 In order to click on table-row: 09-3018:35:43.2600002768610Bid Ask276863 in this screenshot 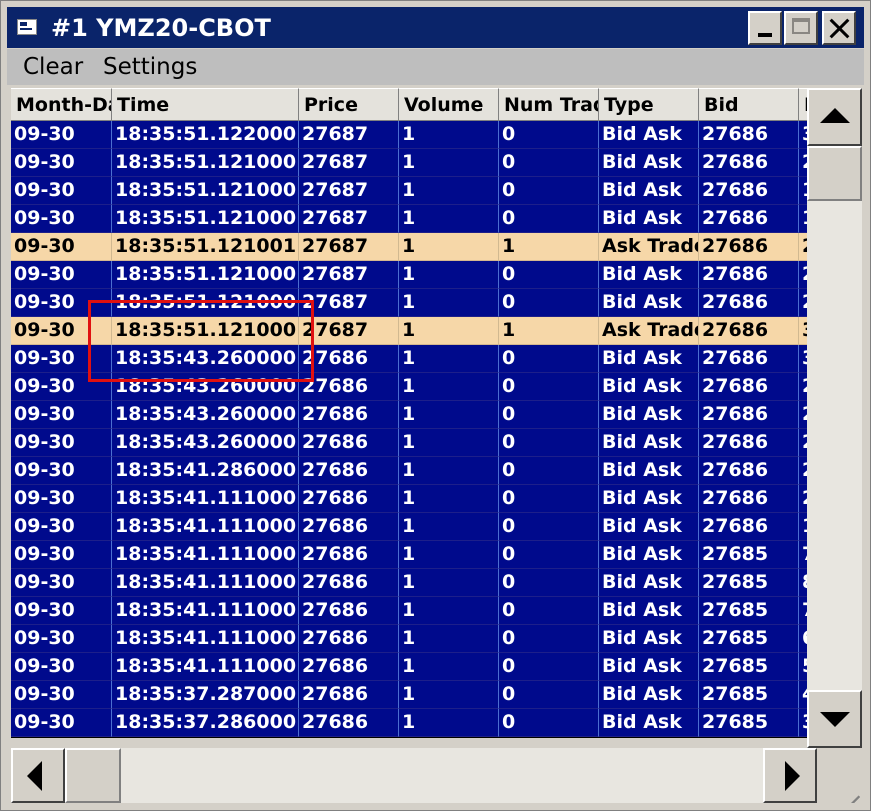, I will do `click(409, 359)`.